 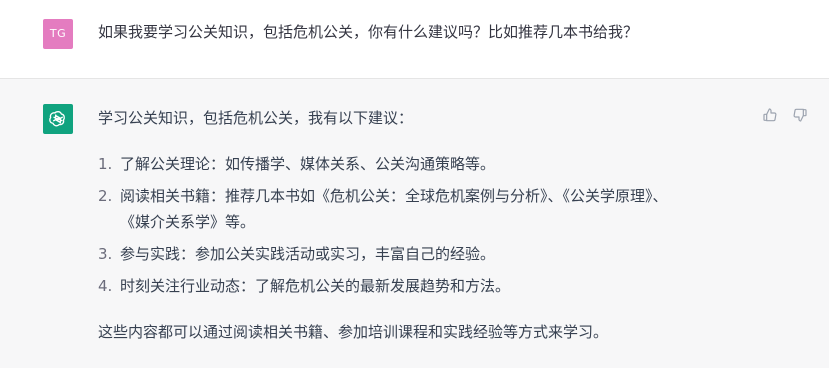 I want to click on list-item: 1. 了解公关理论：如传播学、媒体关系、公关沟通策略等。, so click(x=428, y=164).